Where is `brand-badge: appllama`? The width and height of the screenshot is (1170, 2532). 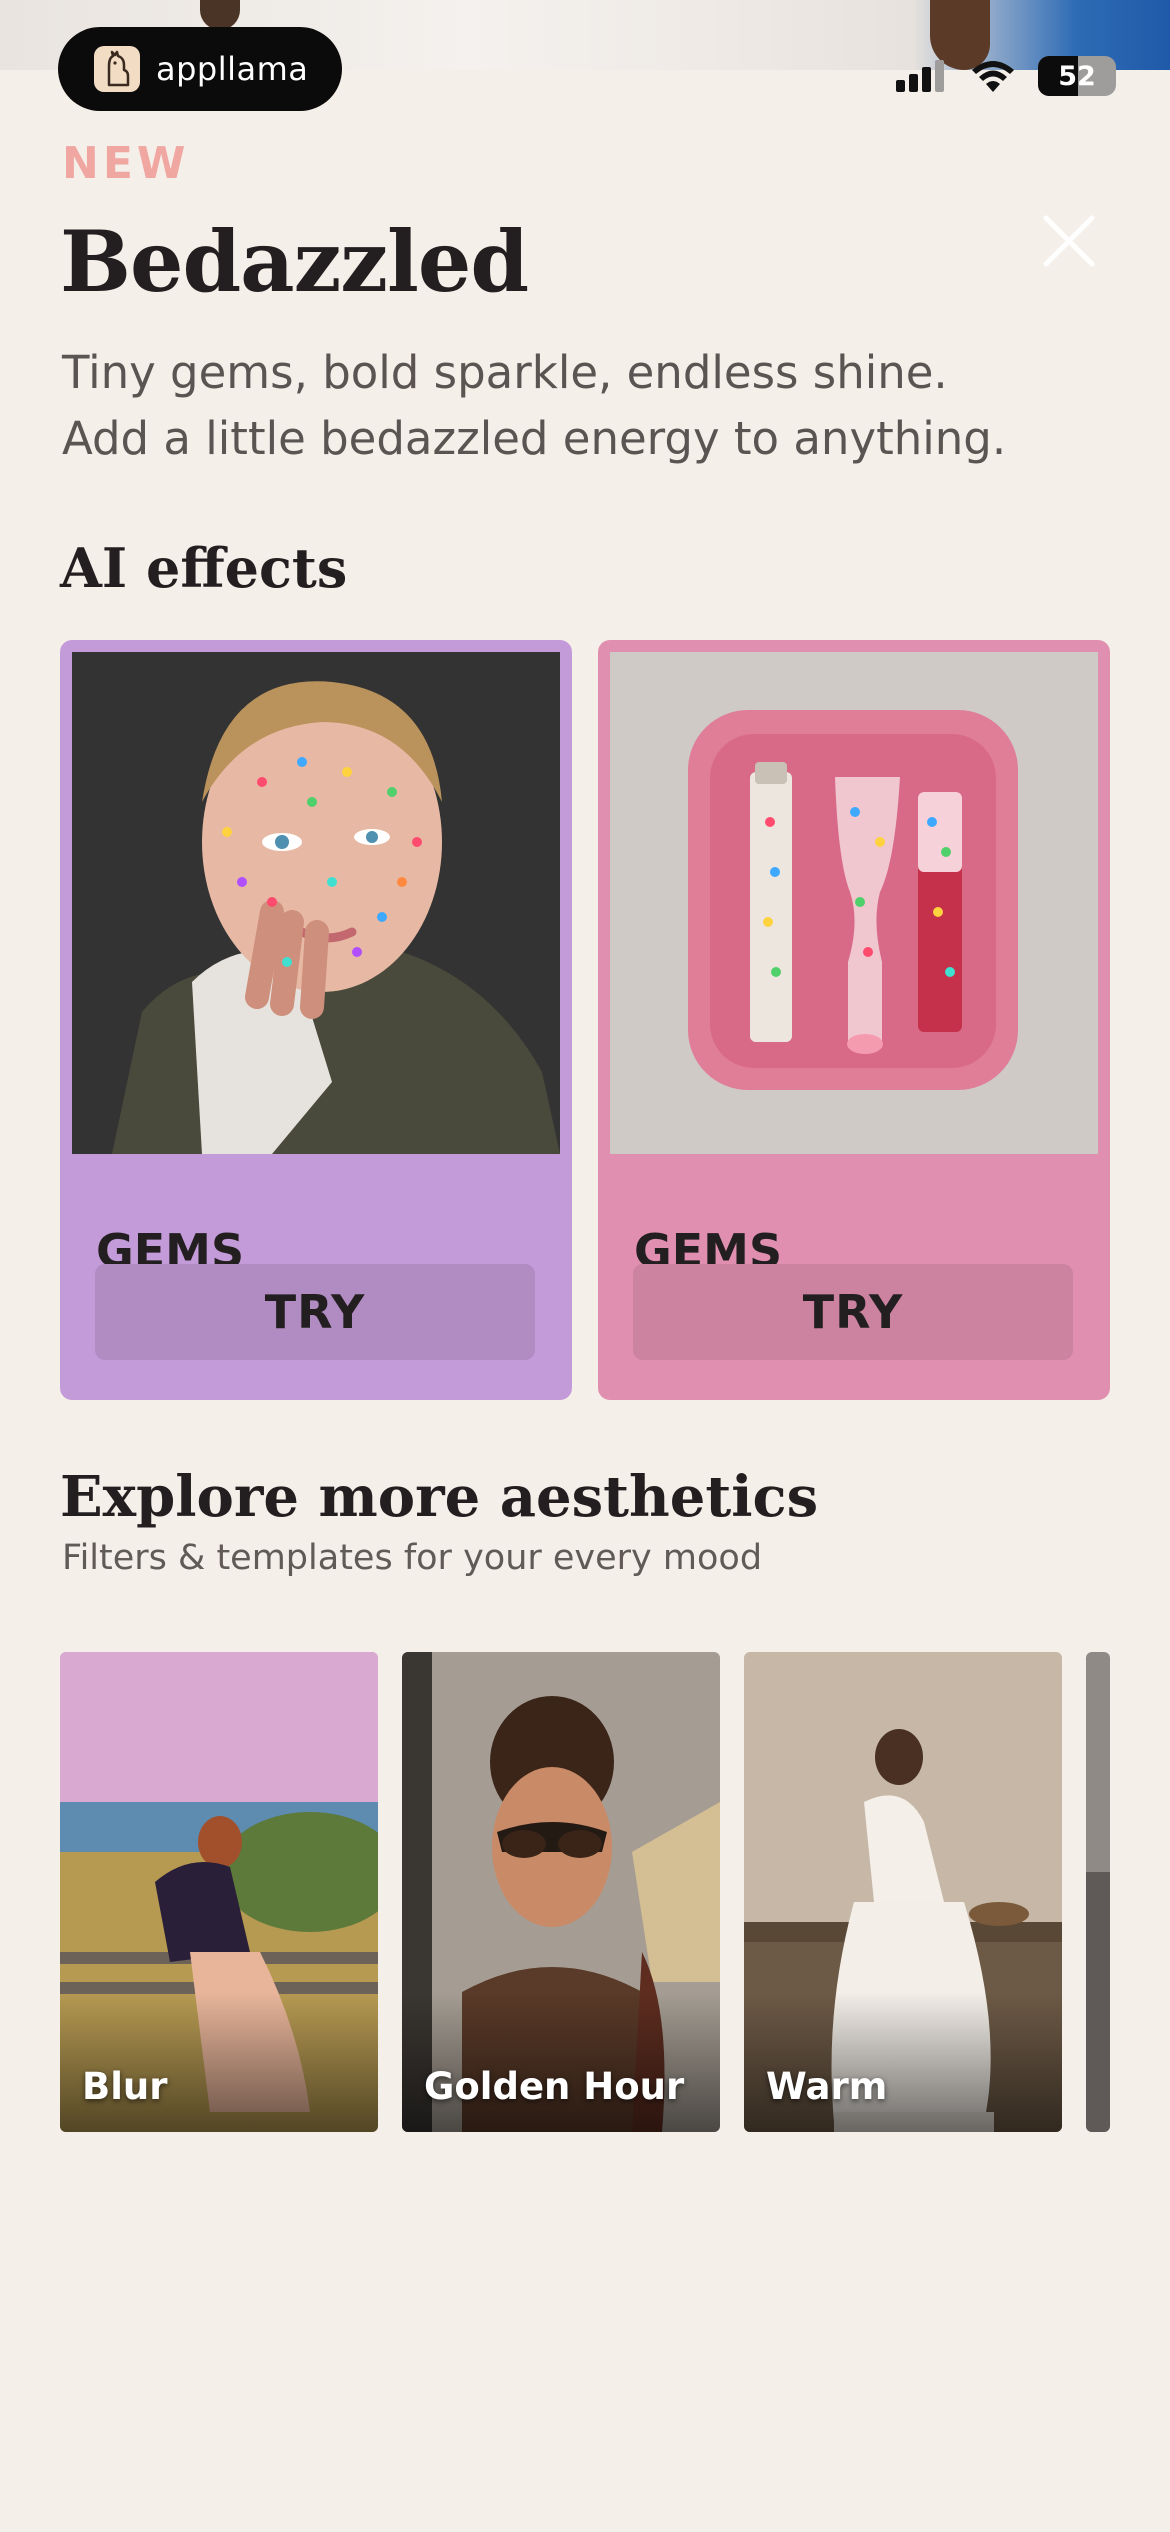
brand-badge: appllama is located at coordinates (200, 69).